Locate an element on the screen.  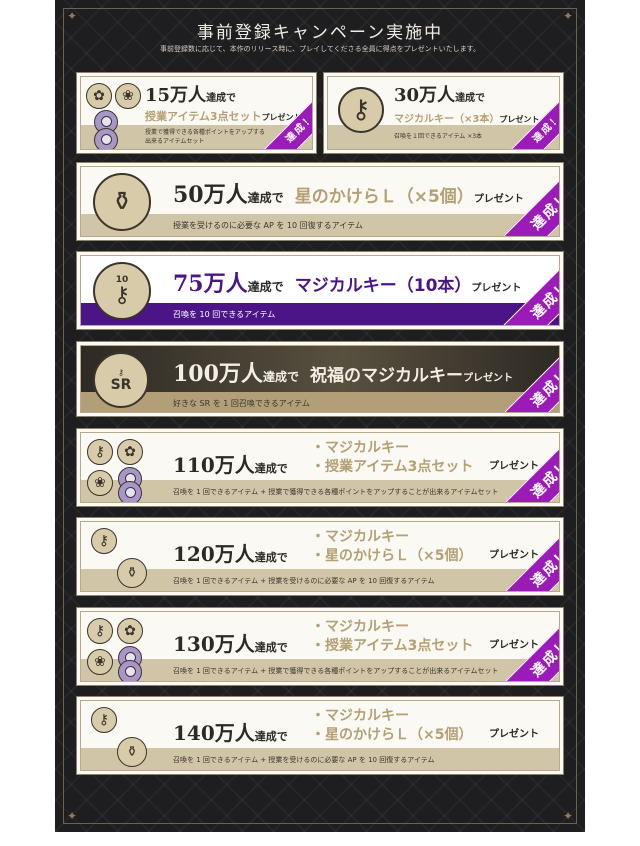
milestone-count: 100万人 is located at coordinates (218, 374).